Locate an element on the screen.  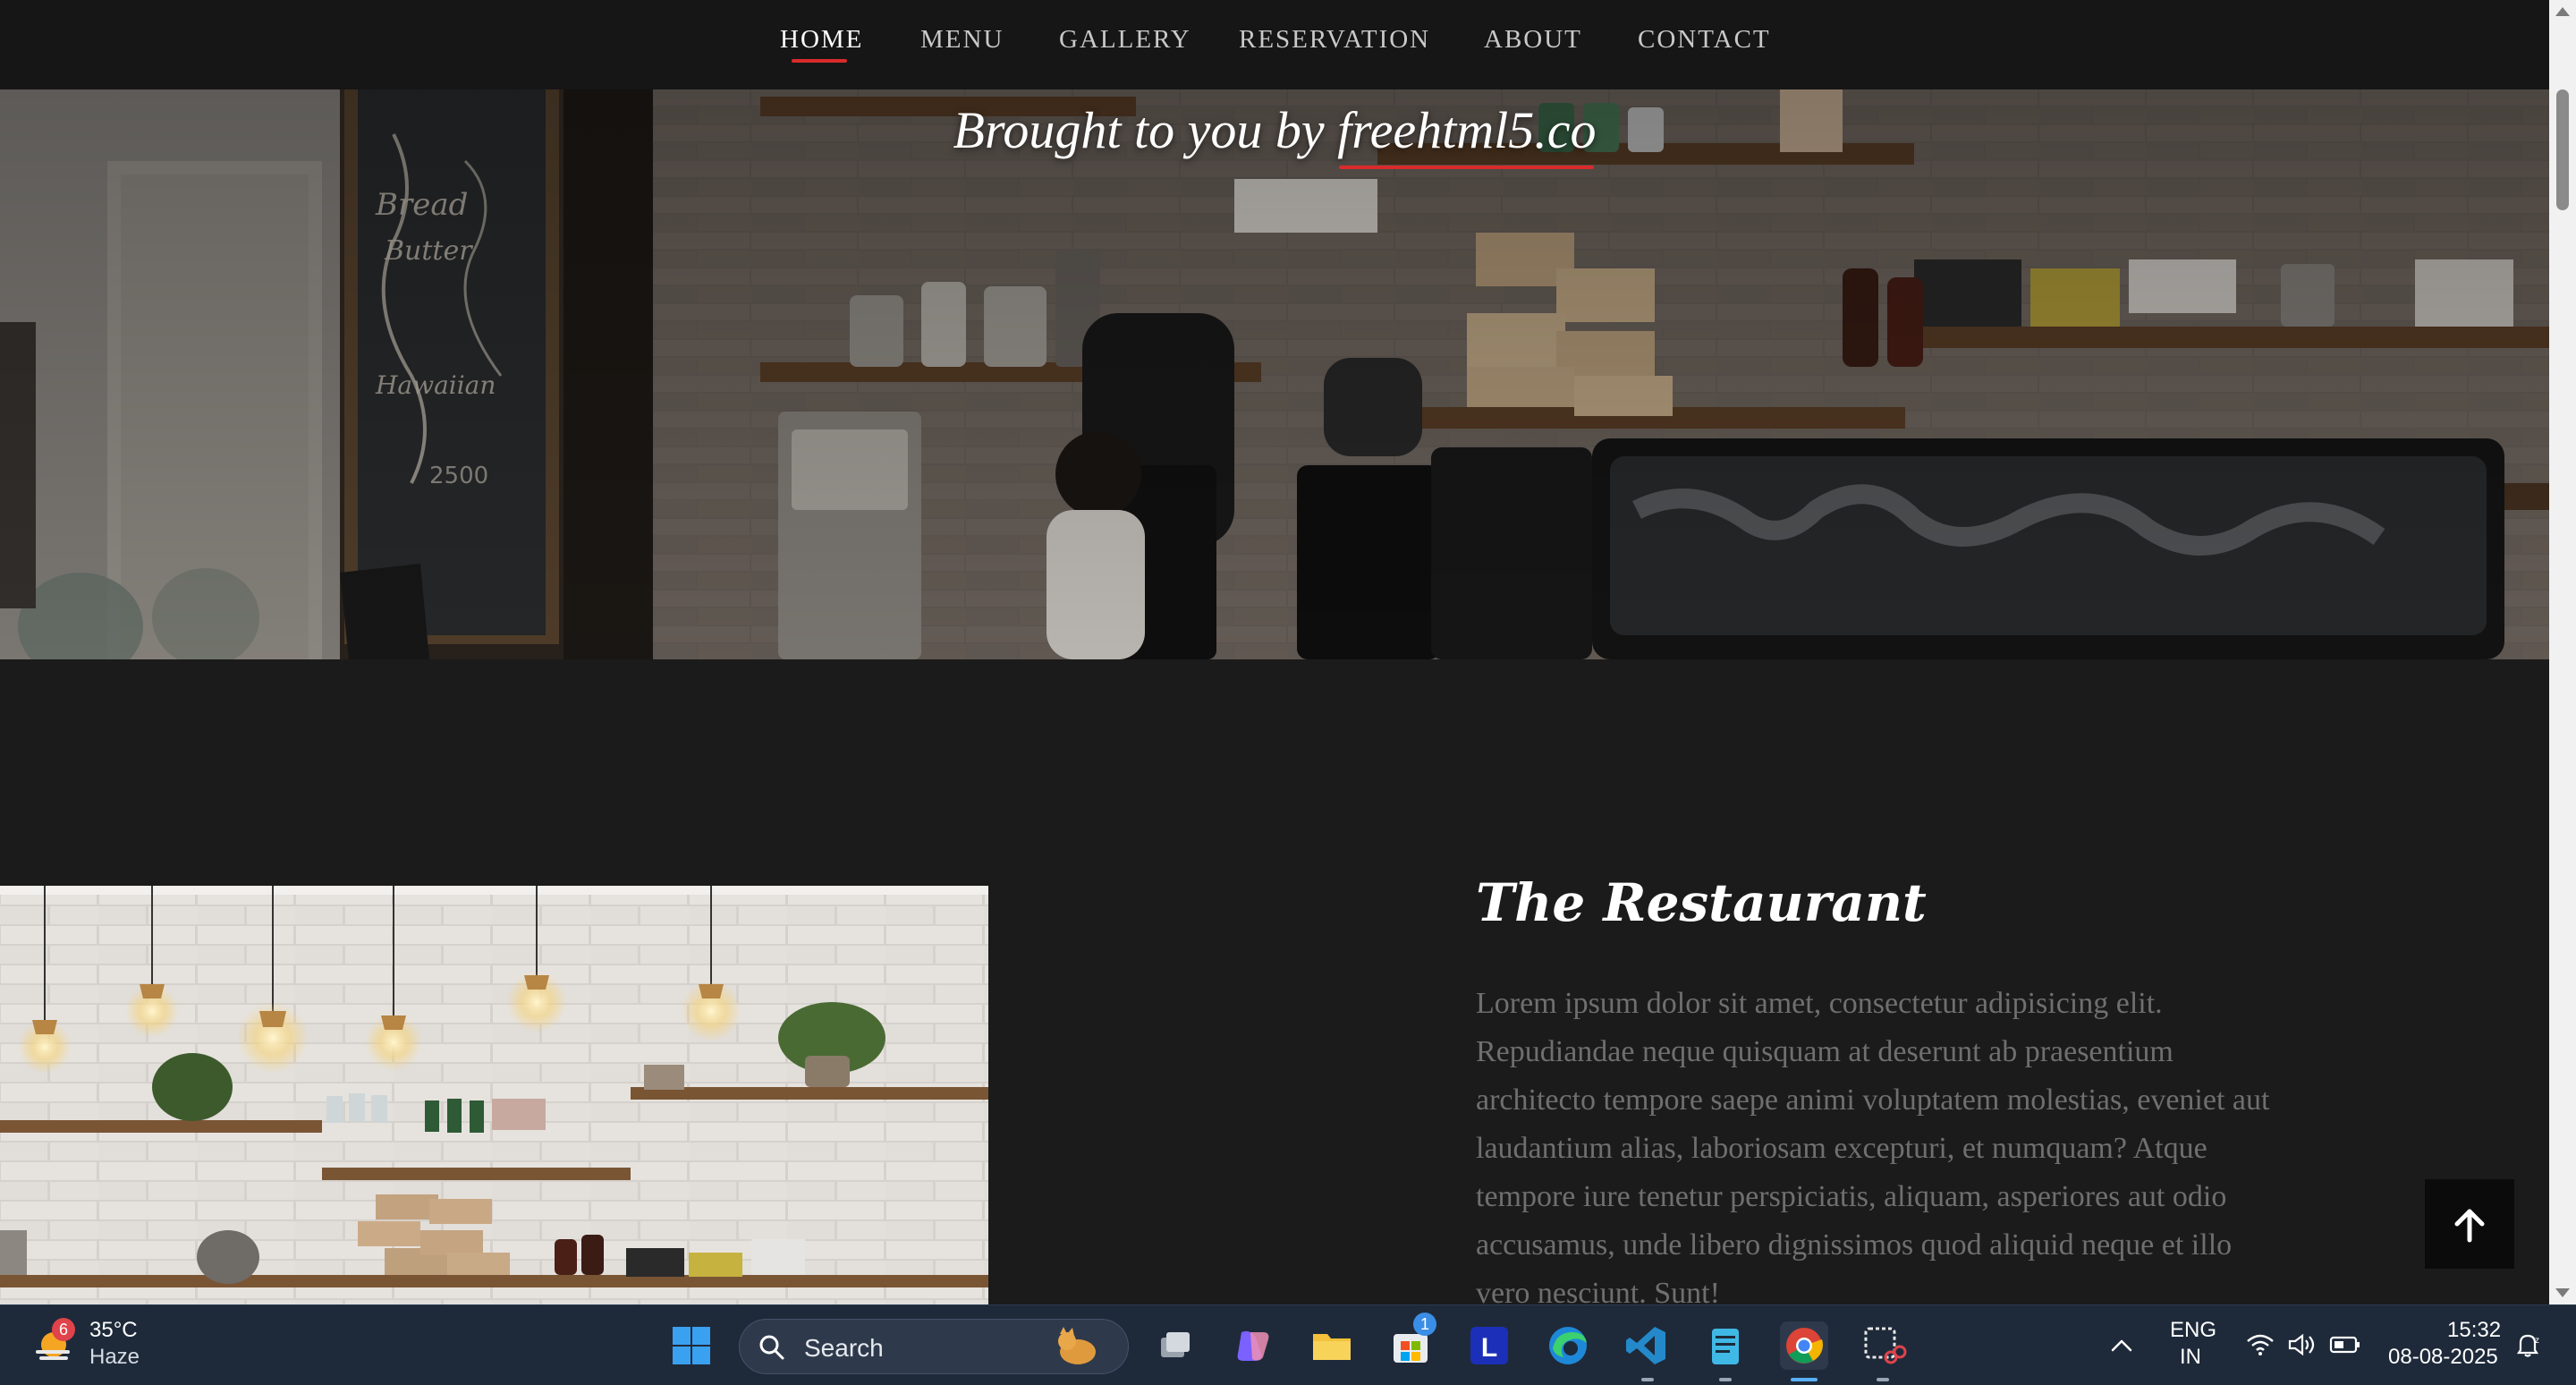
microsoft-store-button: 1 is located at coordinates (1411, 1341).